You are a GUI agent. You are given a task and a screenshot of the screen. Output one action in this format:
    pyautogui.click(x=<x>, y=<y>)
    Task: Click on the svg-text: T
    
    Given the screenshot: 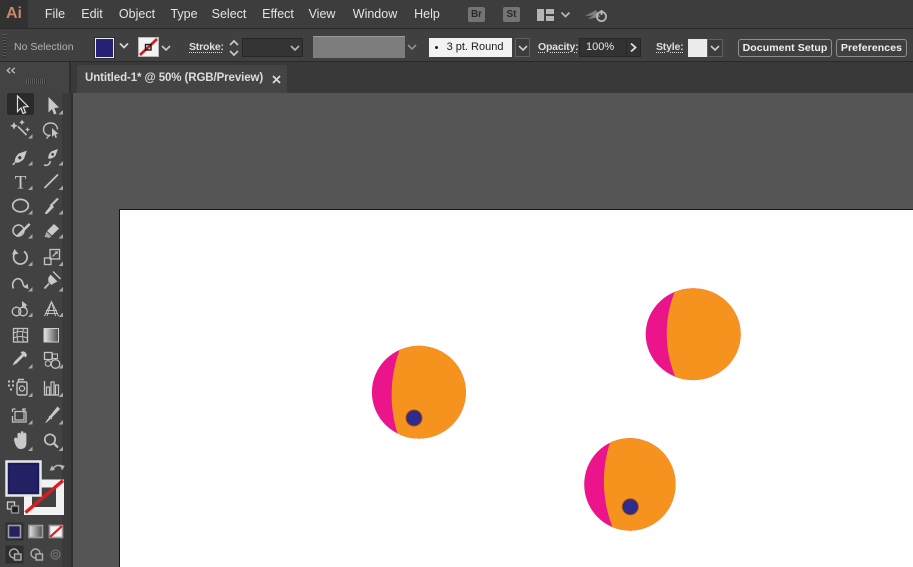 What is the action you would take?
    pyautogui.click(x=21, y=183)
    